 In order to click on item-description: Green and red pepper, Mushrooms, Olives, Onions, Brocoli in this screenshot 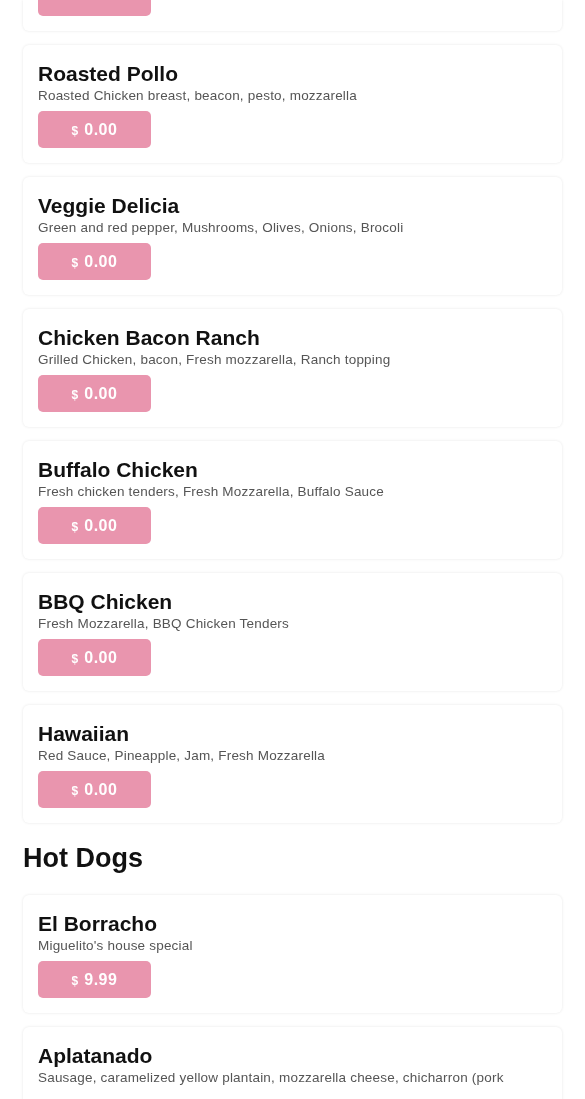, I will do `click(221, 228)`.